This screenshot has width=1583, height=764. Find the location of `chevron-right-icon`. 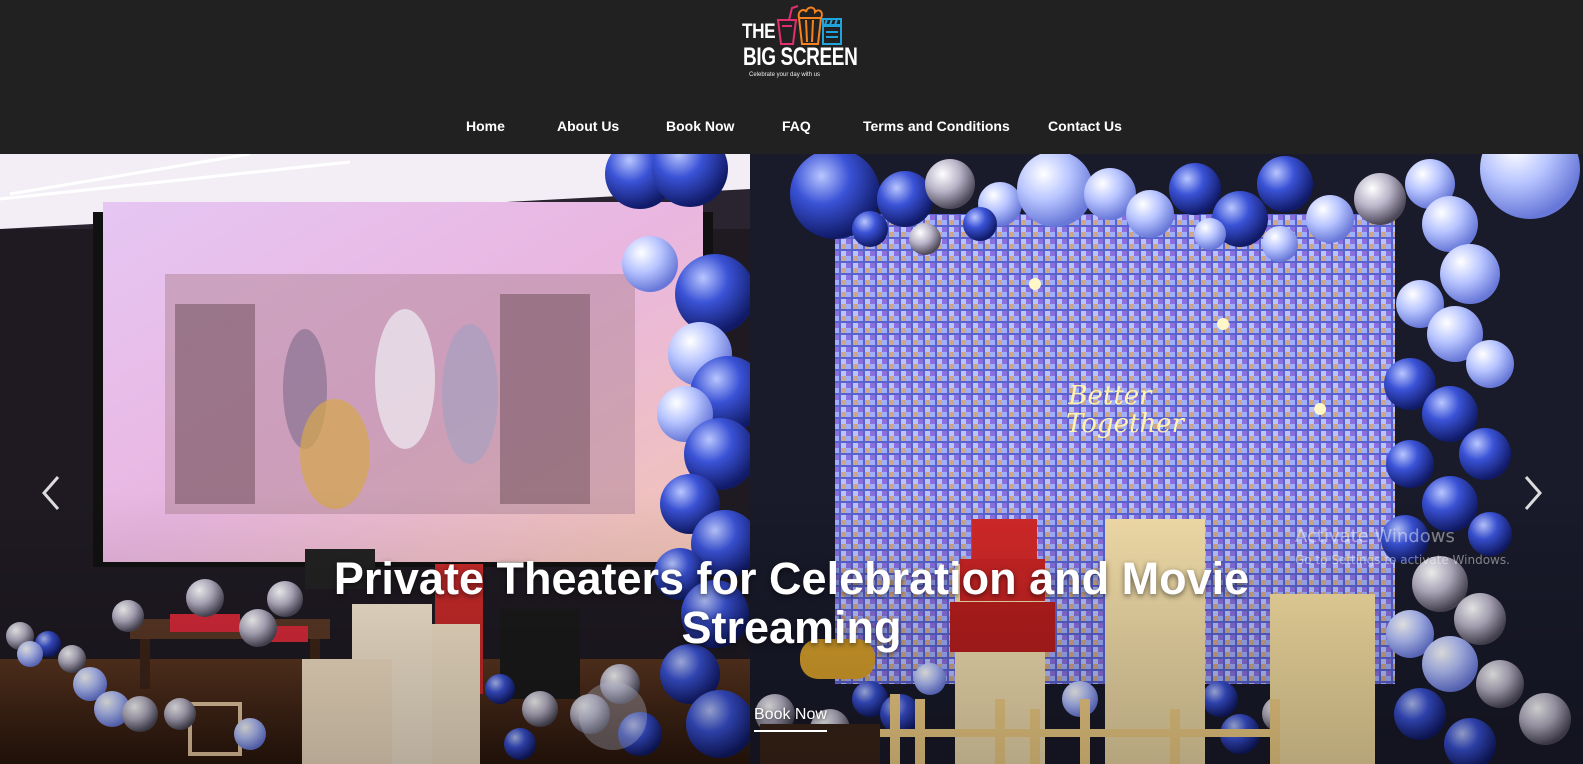

chevron-right-icon is located at coordinates (1533, 493).